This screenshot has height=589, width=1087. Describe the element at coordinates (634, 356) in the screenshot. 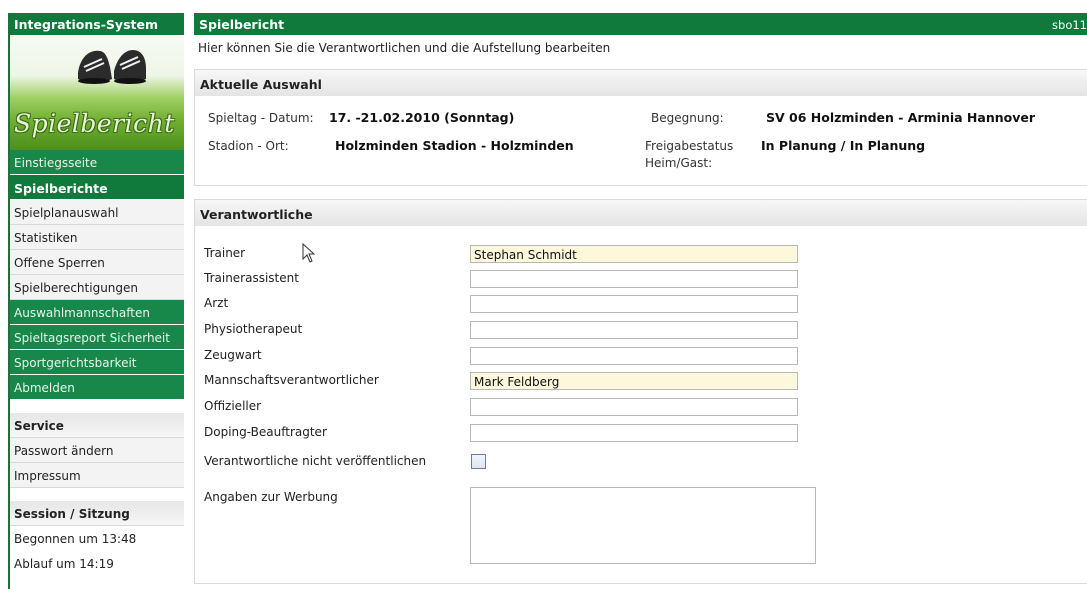

I see `zeugwart-input` at that location.